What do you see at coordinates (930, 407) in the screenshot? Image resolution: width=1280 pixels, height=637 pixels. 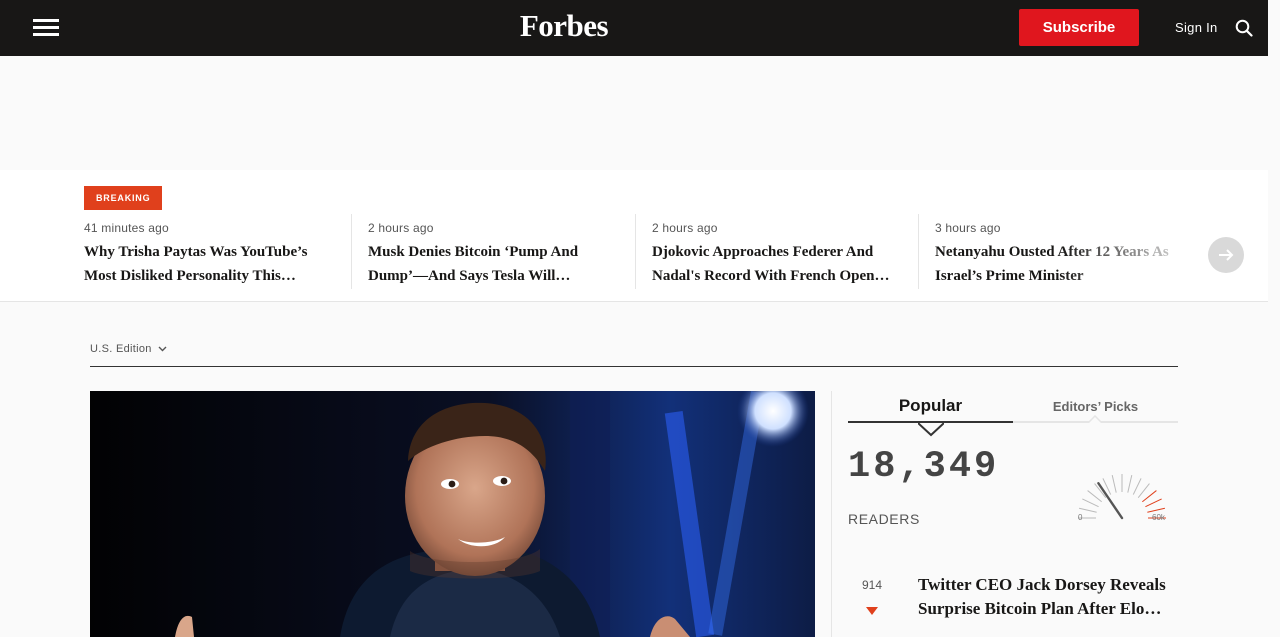 I see `tab-popular: Popular` at bounding box center [930, 407].